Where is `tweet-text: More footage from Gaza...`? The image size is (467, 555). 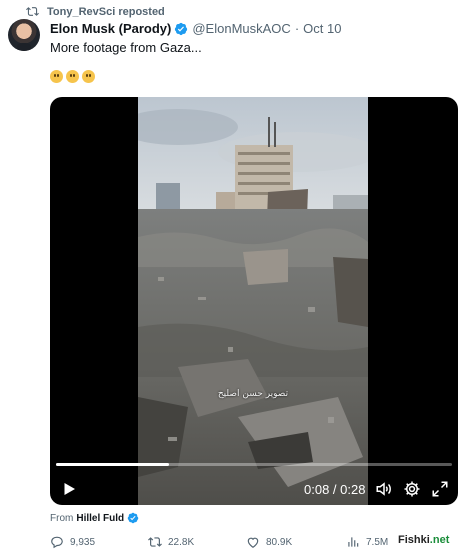
tweet-text: More footage from Gaza... is located at coordinates (126, 47).